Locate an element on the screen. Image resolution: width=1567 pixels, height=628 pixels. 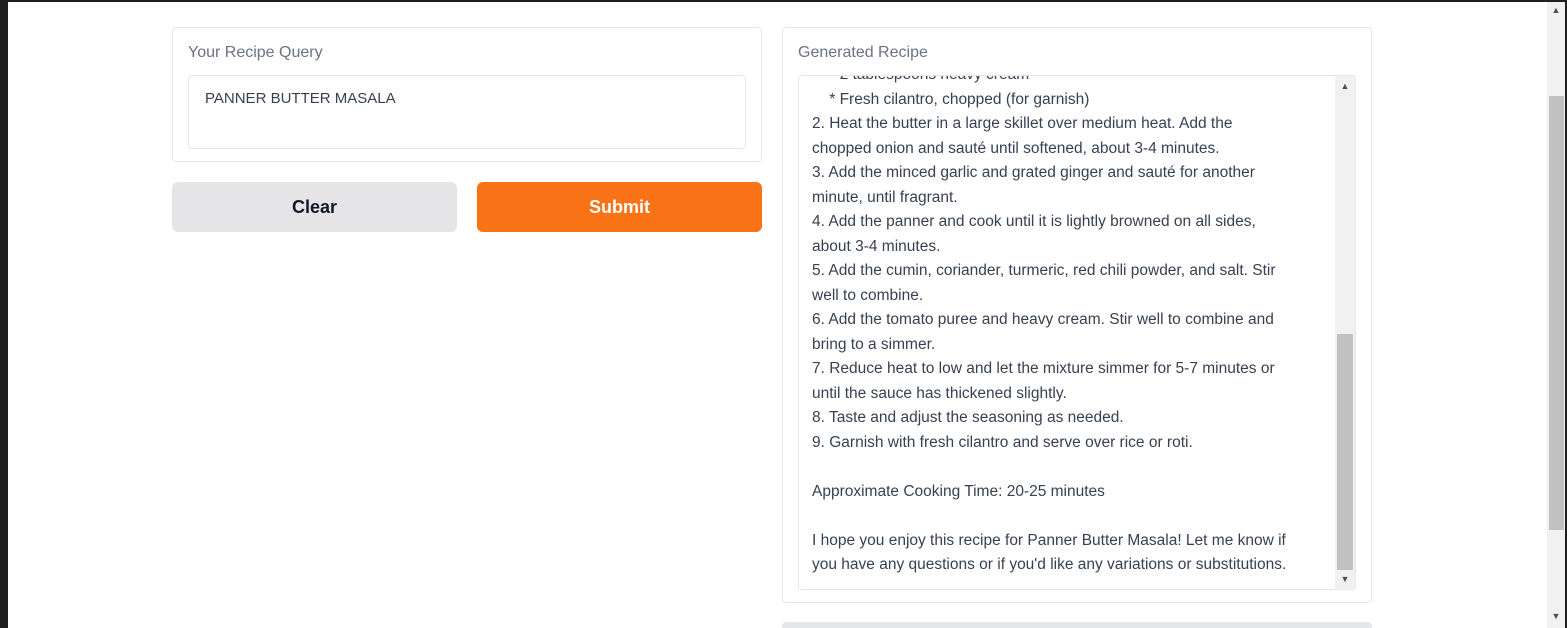
recipe-line: until the sauce has thickened slightly. is located at coordinates (939, 393).